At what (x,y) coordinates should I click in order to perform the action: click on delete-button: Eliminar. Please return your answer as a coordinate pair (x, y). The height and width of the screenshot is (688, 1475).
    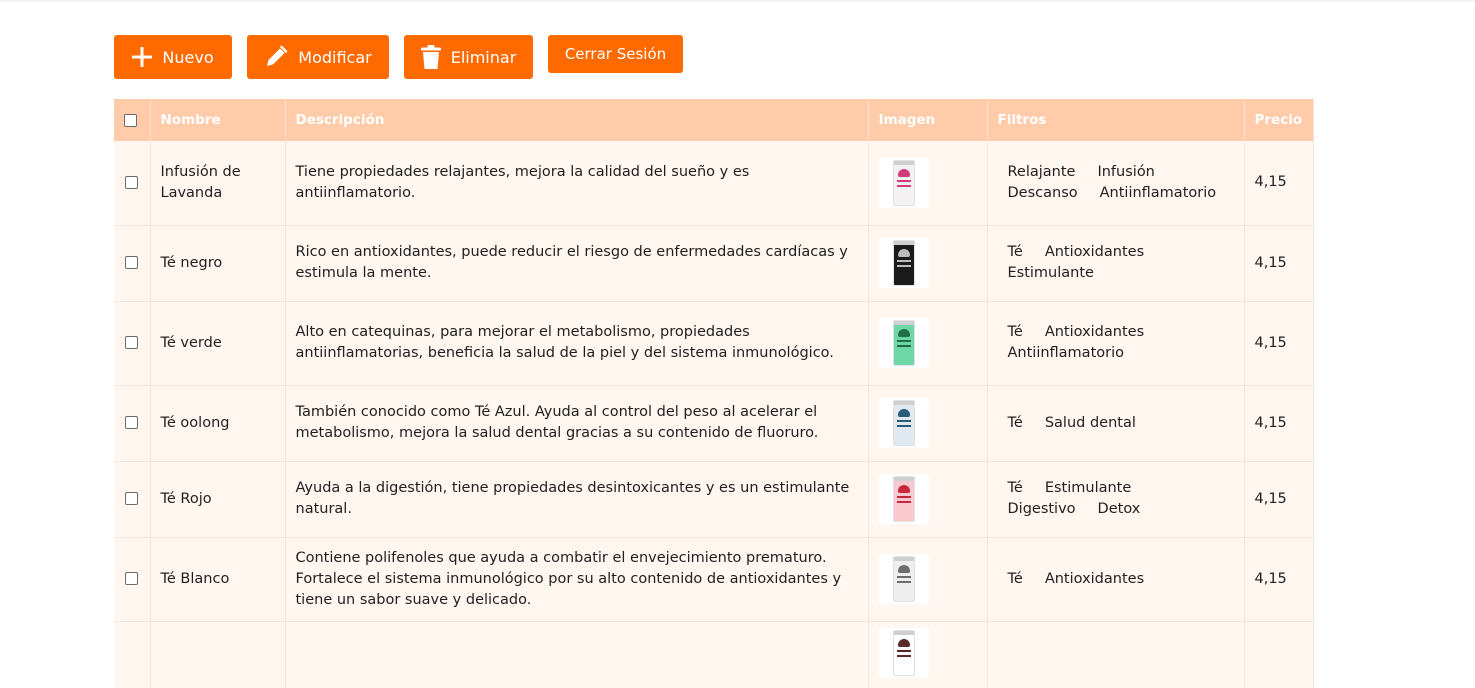
    Looking at the image, I should click on (468, 57).